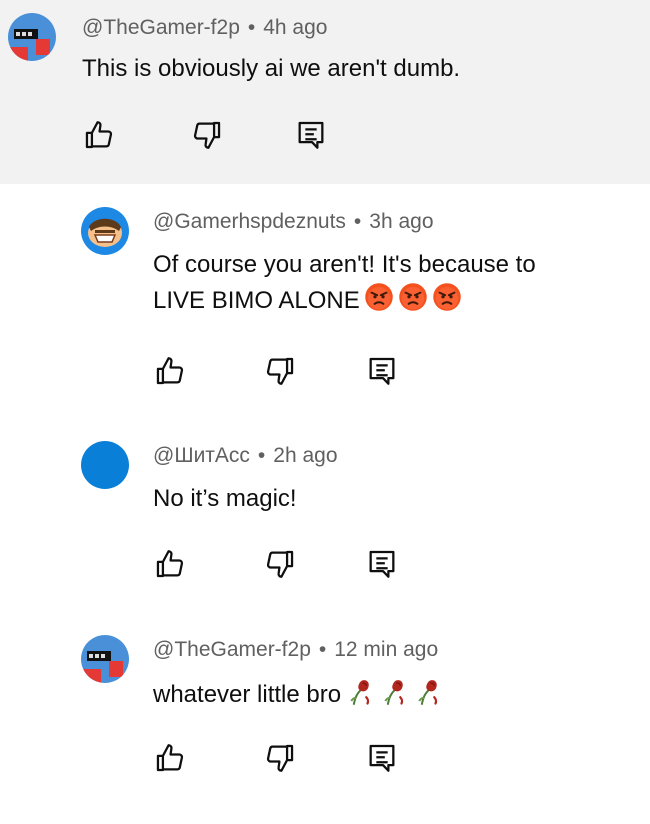  Describe the element at coordinates (201, 455) in the screenshot. I see `author-name: @ШитAcc` at that location.